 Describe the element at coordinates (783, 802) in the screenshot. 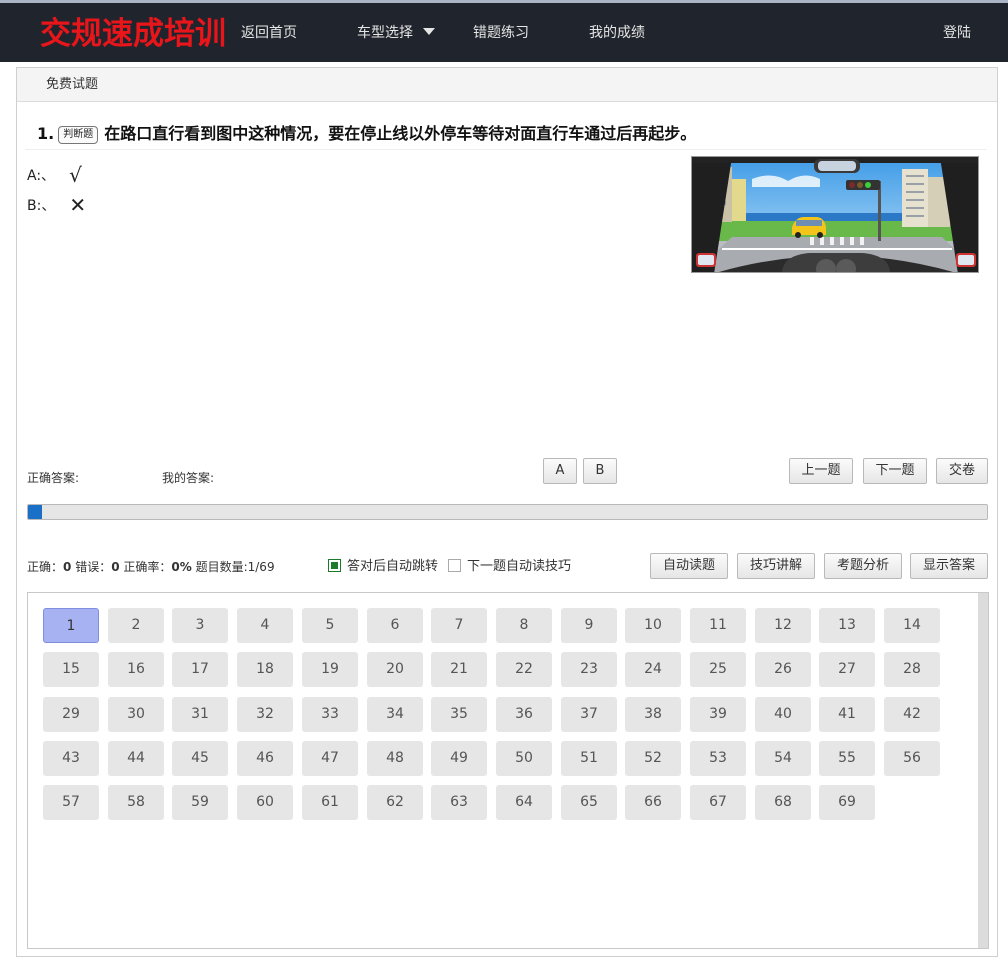

I see `question-number-button: 68` at that location.